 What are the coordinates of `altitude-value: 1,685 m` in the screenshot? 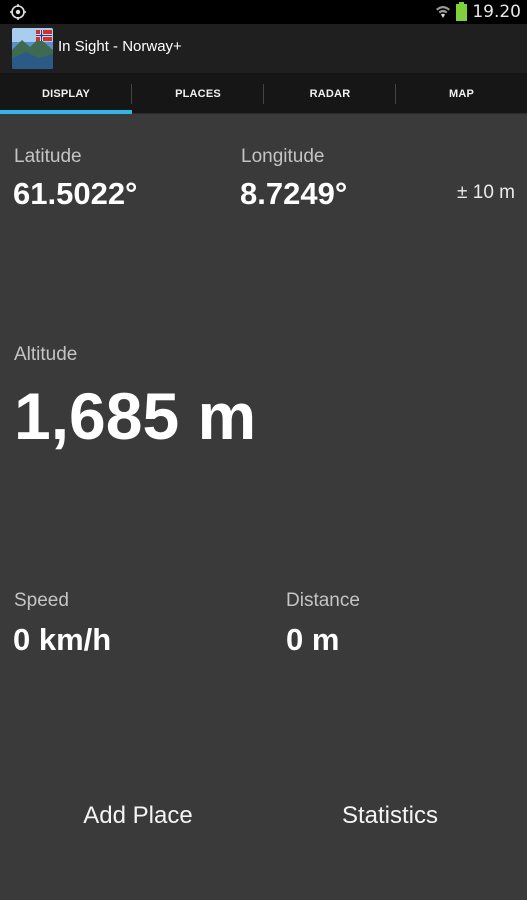 It's located at (135, 416).